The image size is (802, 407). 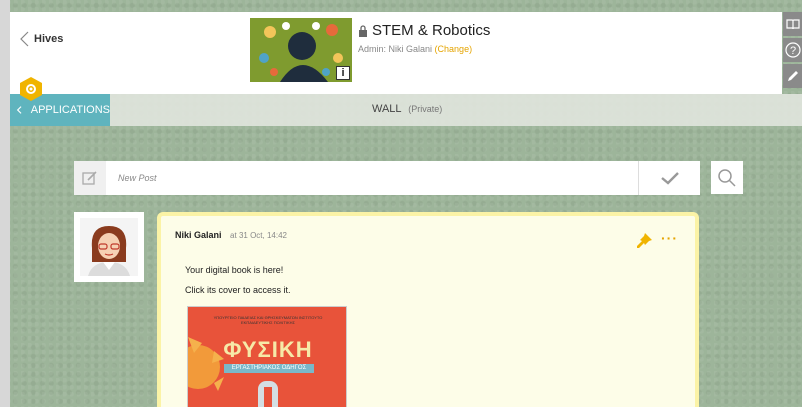 I want to click on admin-line: Admin: Niki Galani (Change), so click(x=415, y=49).